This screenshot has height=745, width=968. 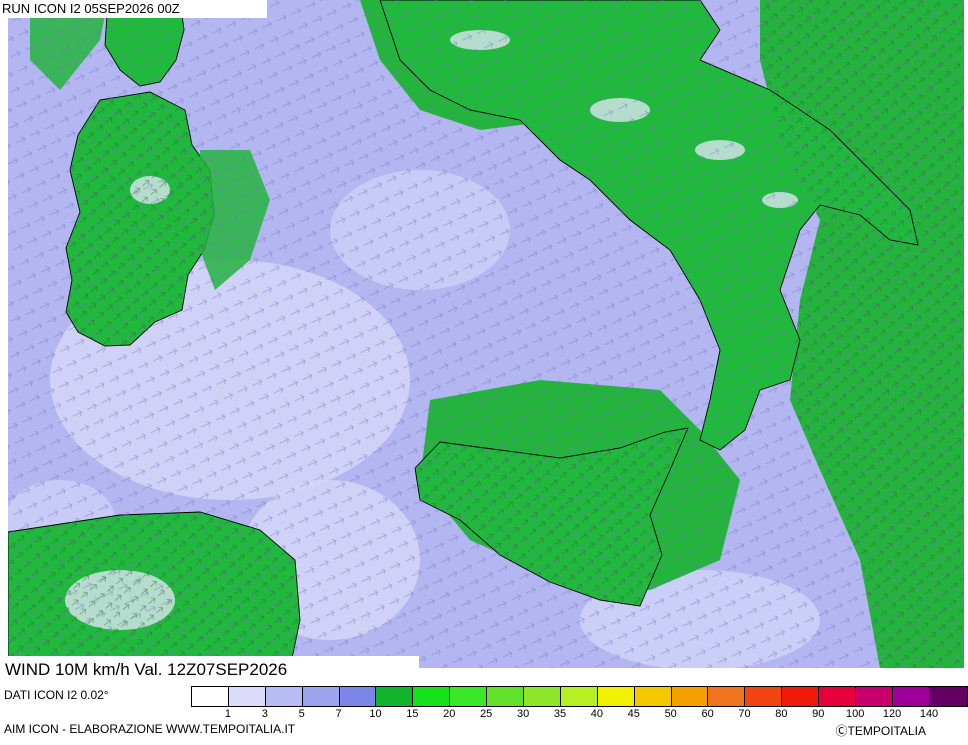 What do you see at coordinates (412, 714) in the screenshot?
I see `legend-tick: 15` at bounding box center [412, 714].